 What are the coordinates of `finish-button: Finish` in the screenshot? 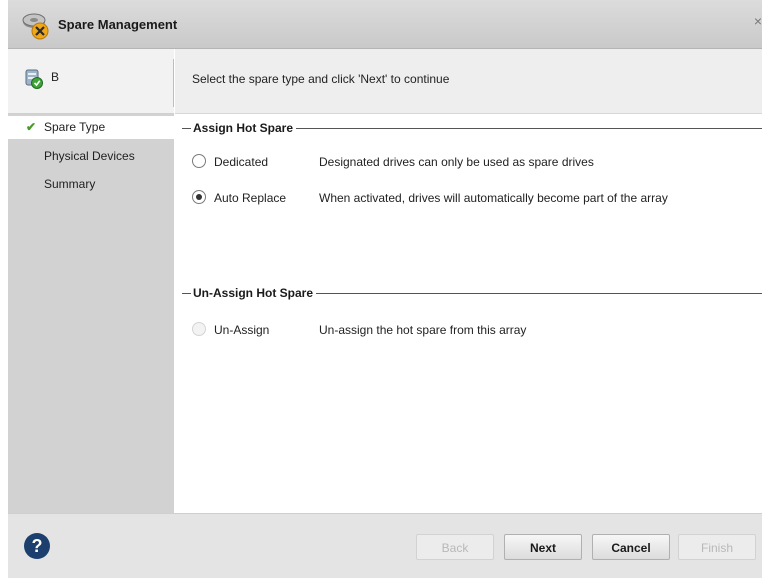 It's located at (717, 547).